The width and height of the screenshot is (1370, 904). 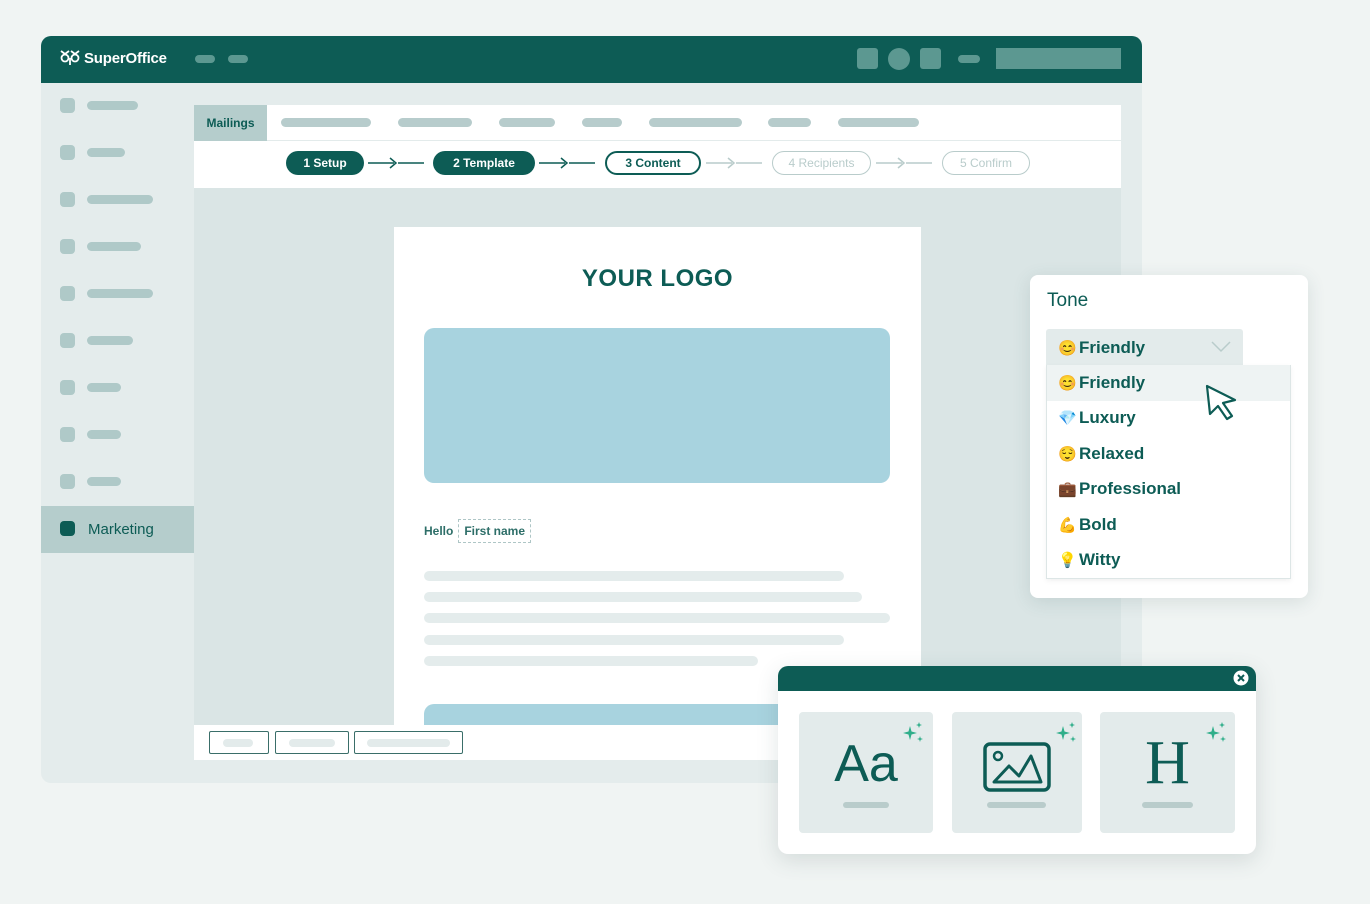 I want to click on tabs-row: Mailings, so click(x=657, y=123).